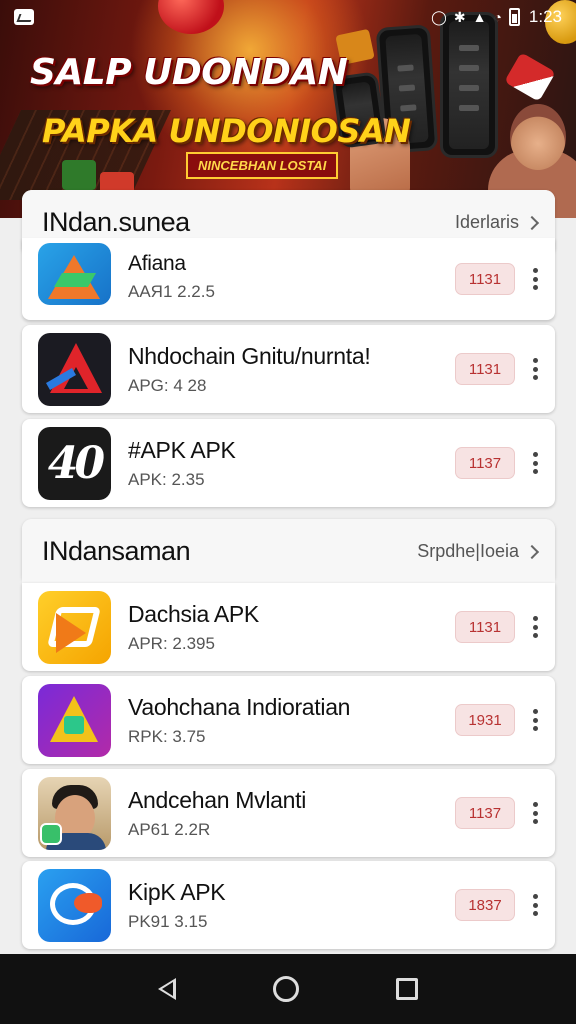 Image resolution: width=576 pixels, height=1024 pixels. I want to click on section-title: INdansaman, so click(116, 551).